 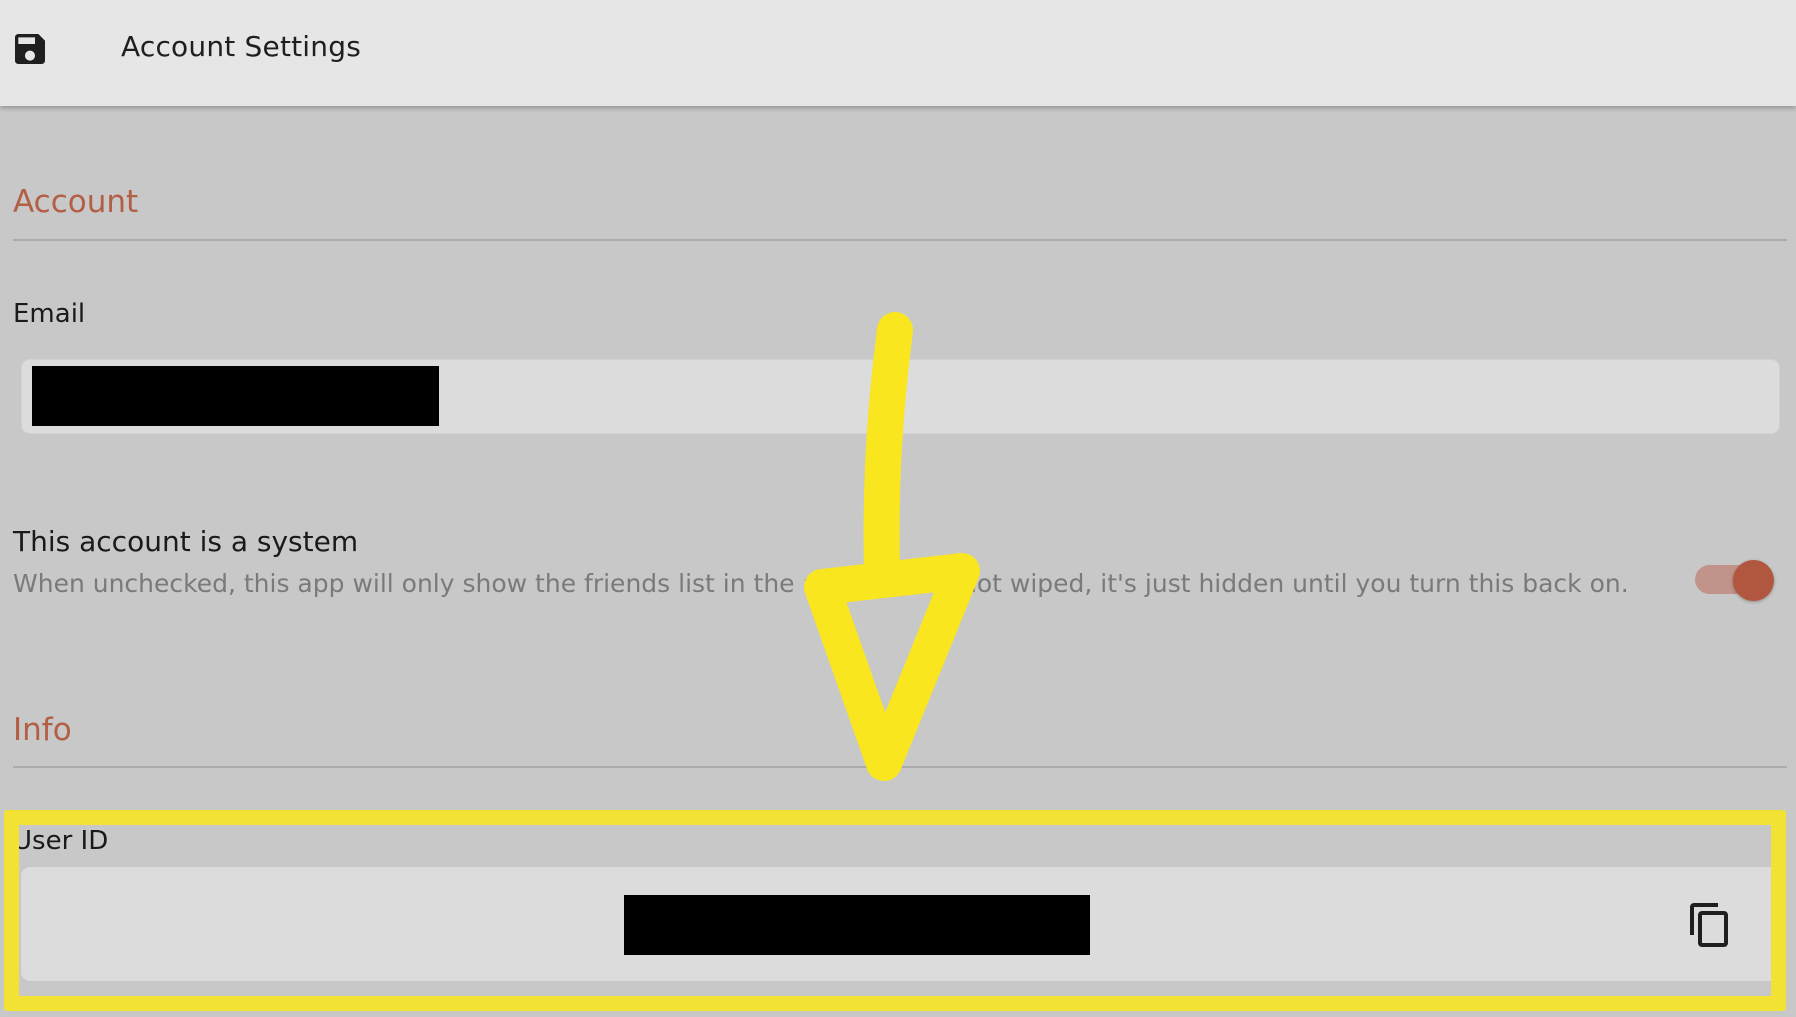 What do you see at coordinates (900, 240) in the screenshot?
I see `account-section-divider` at bounding box center [900, 240].